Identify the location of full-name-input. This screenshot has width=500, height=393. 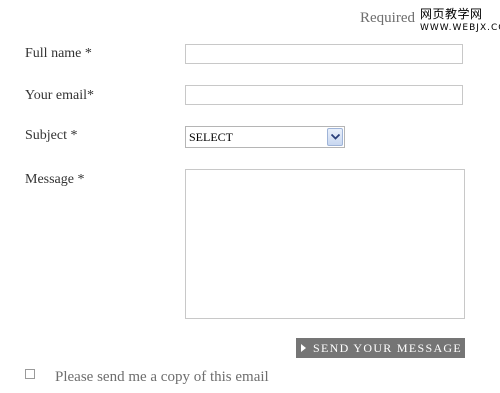
(324, 54).